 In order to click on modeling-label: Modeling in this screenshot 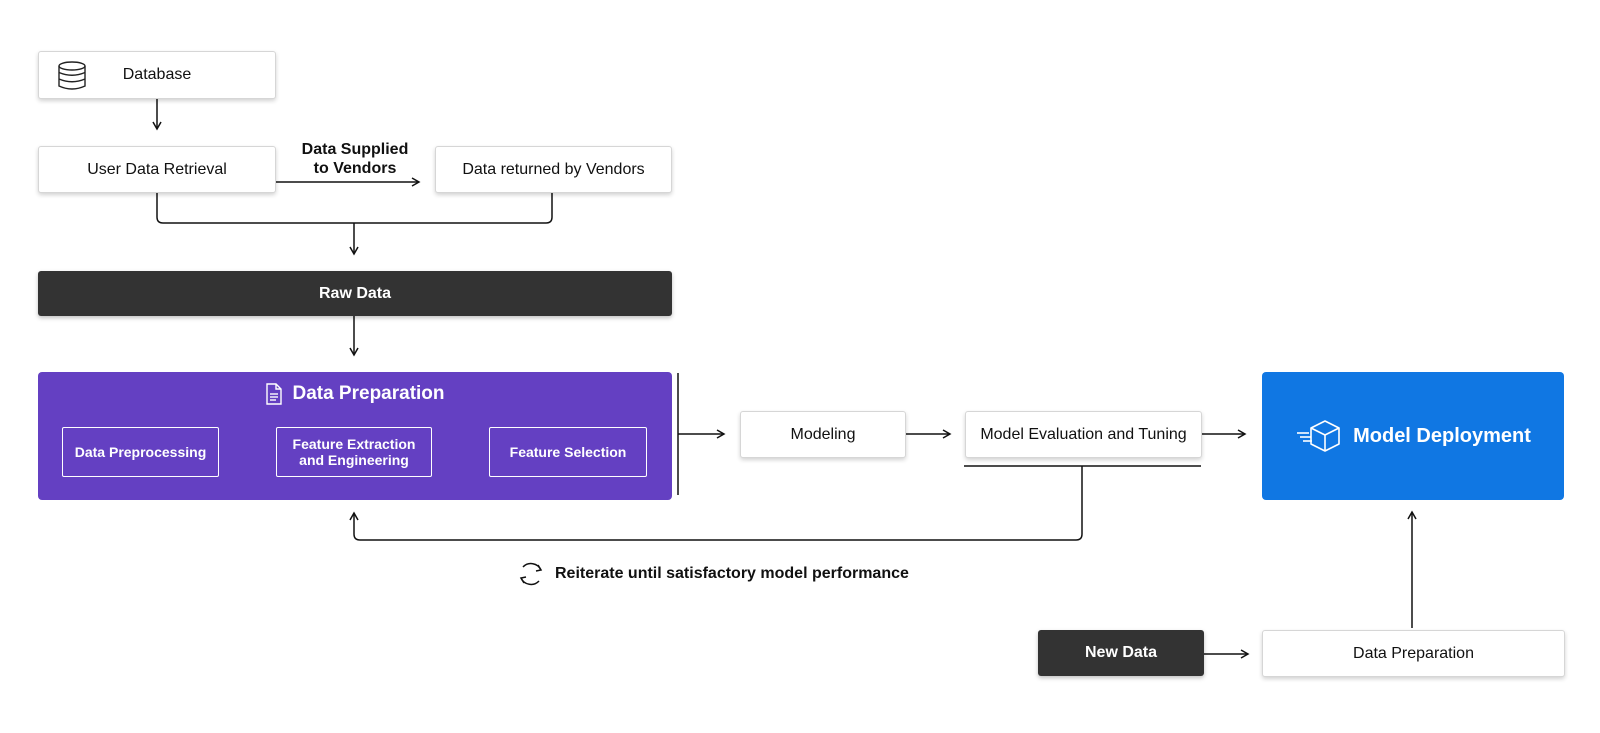, I will do `click(823, 434)`.